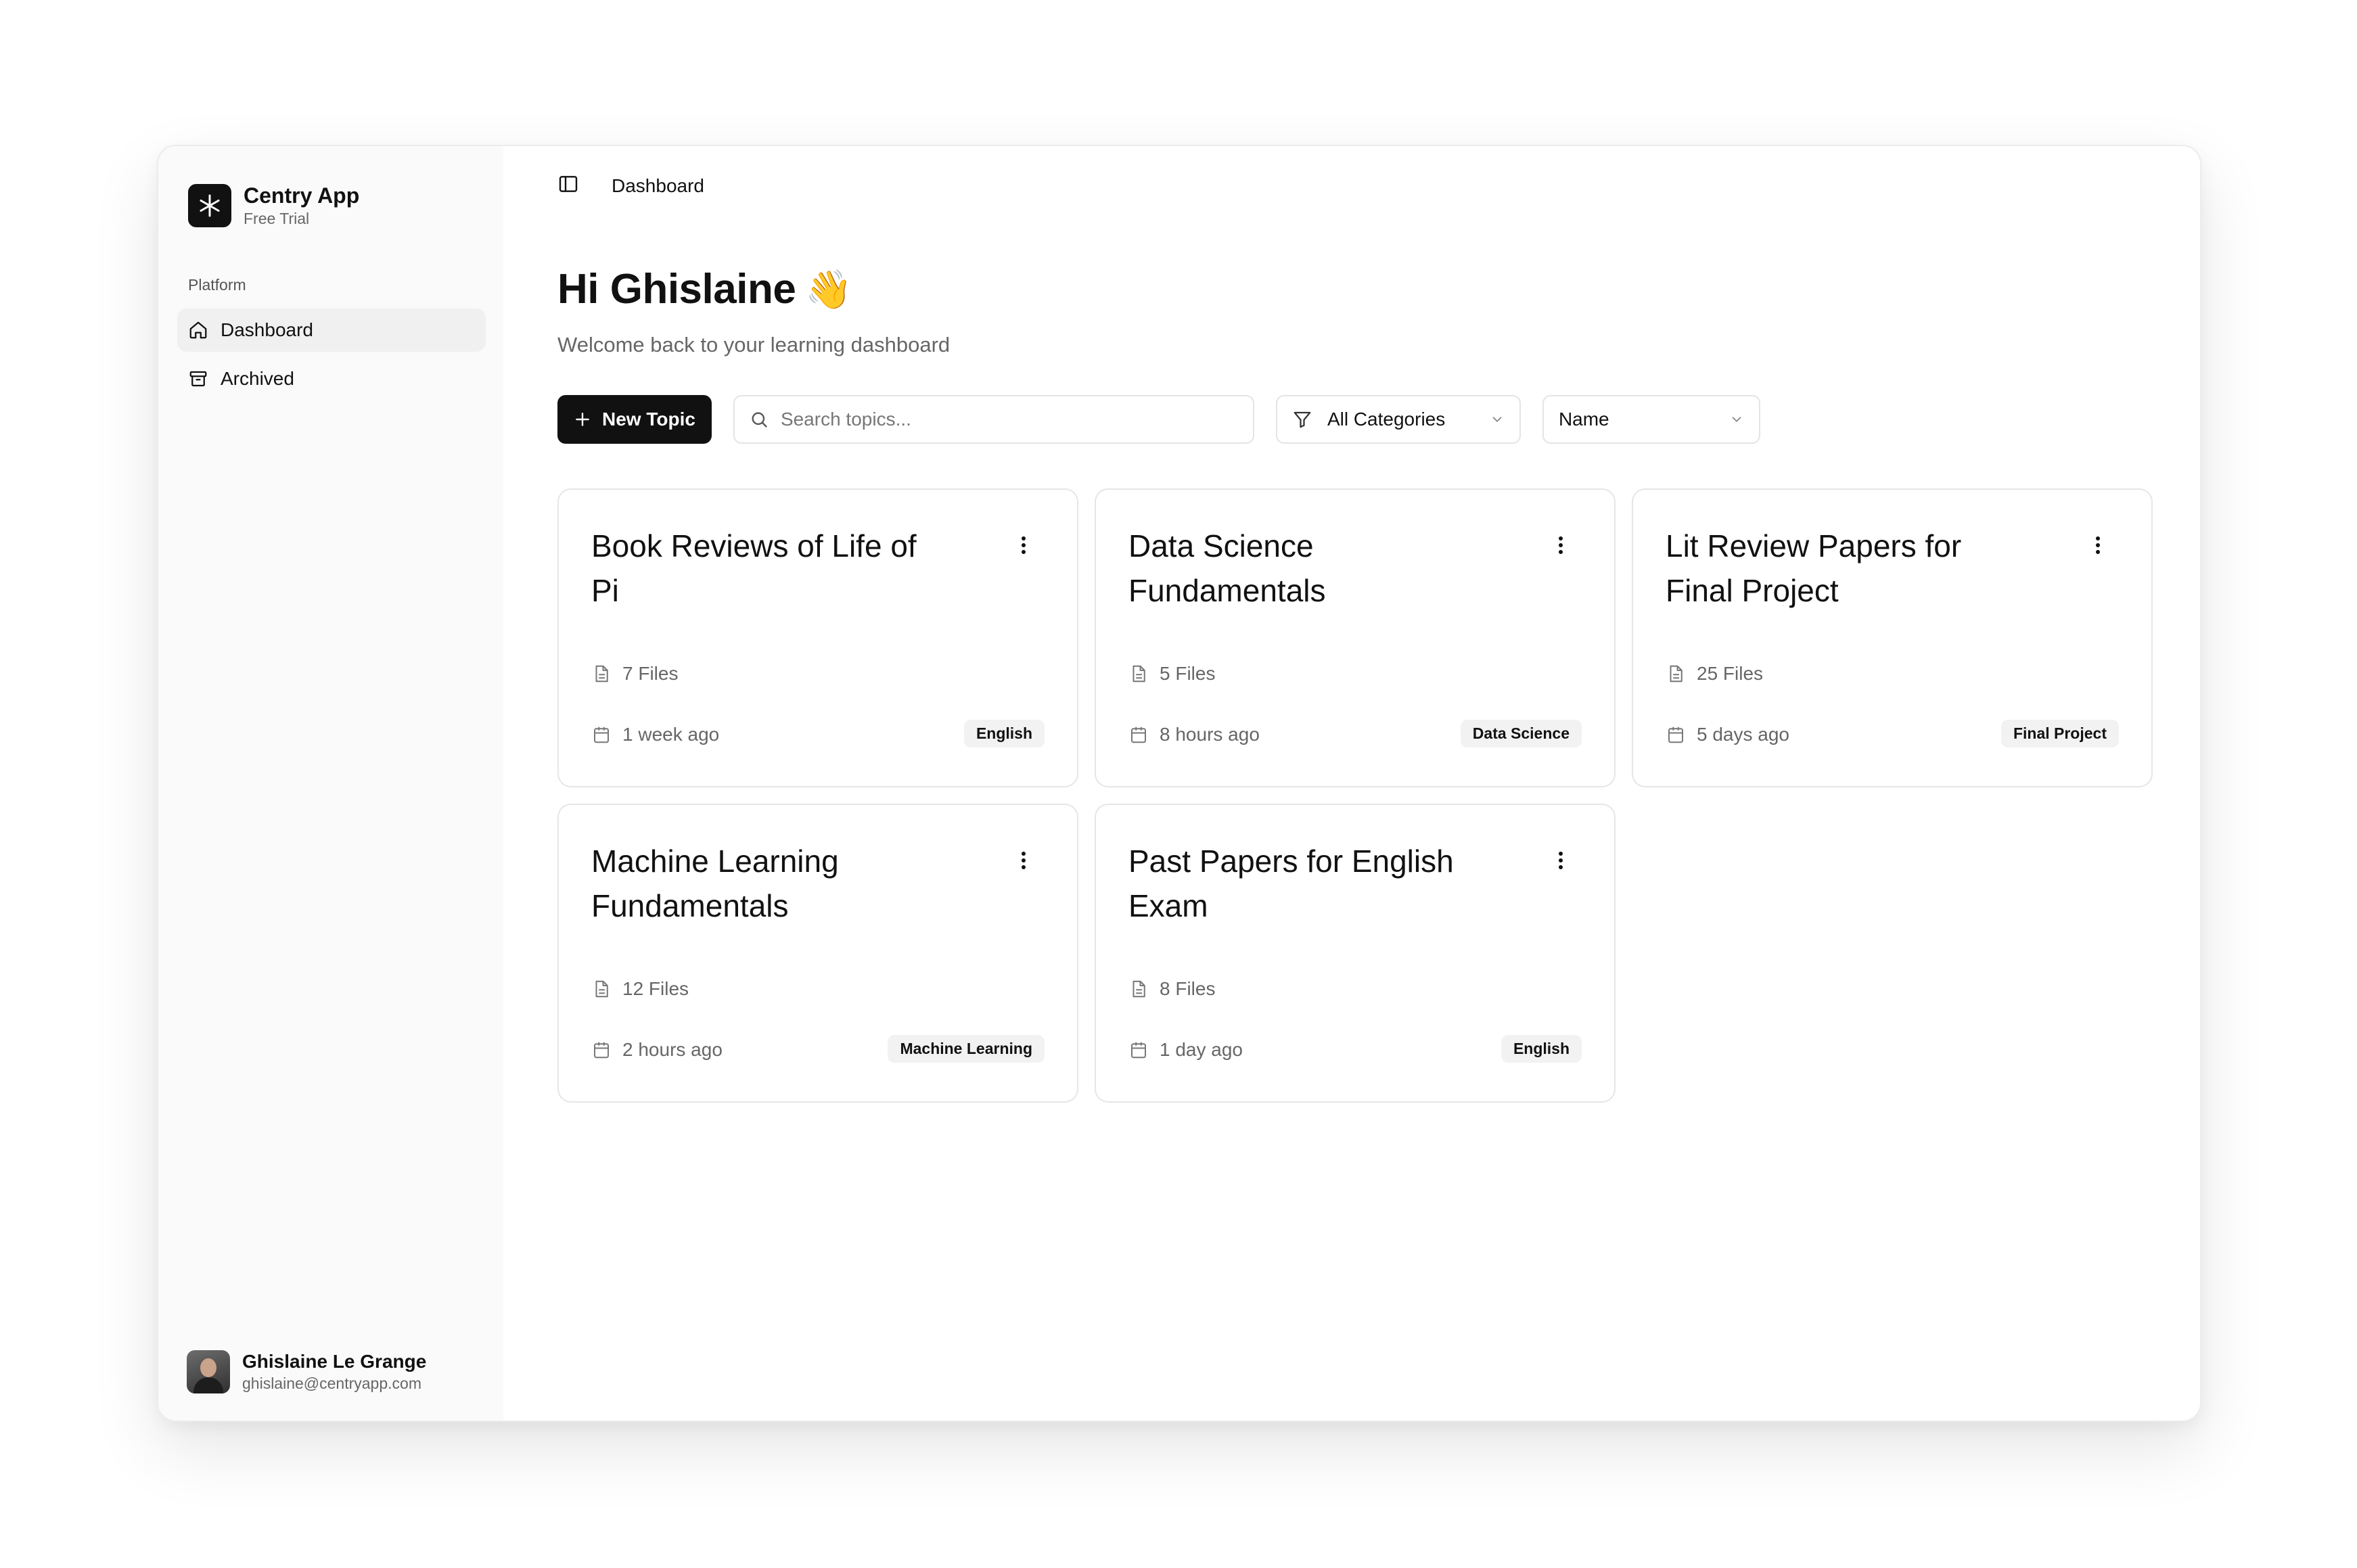 This screenshot has height=1568, width=2357. What do you see at coordinates (331, 379) in the screenshot?
I see `sidebar-item-archived: Archived` at bounding box center [331, 379].